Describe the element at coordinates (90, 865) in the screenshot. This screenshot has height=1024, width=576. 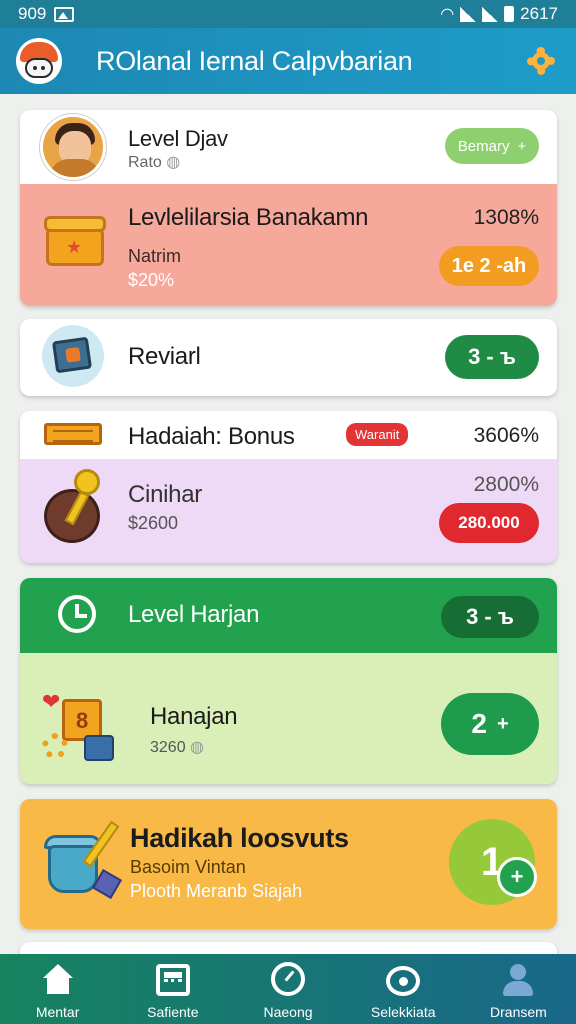
I see `gift-pot-icon` at that location.